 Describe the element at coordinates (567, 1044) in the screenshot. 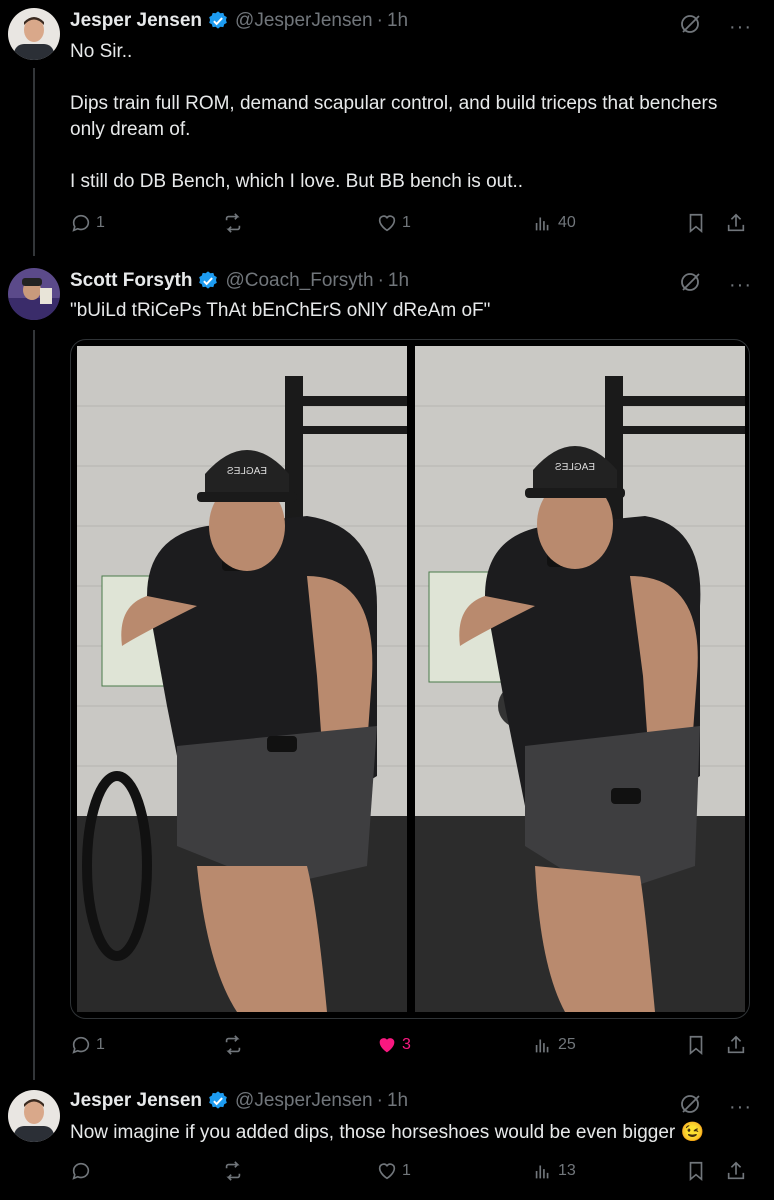

I see `view-count: 25` at that location.